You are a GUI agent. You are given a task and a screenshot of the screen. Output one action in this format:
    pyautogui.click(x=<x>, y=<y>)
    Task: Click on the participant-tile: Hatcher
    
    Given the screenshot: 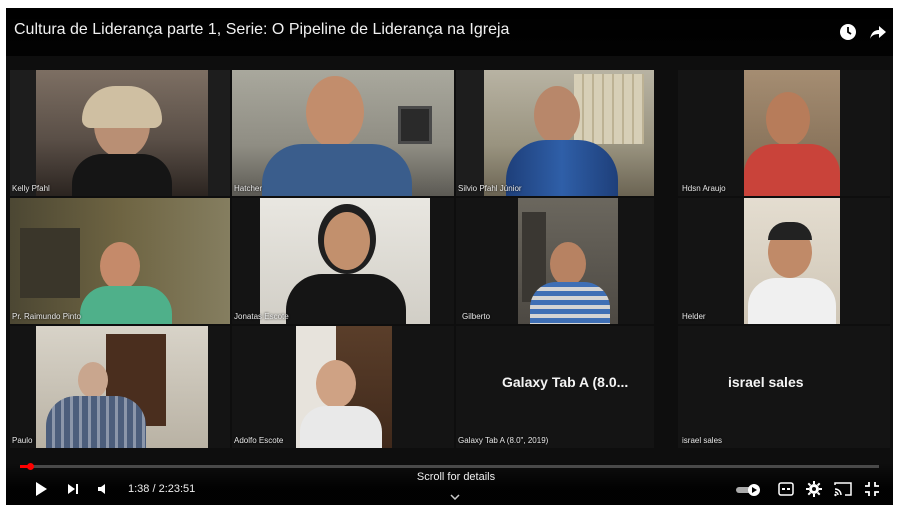 What is the action you would take?
    pyautogui.click(x=343, y=133)
    